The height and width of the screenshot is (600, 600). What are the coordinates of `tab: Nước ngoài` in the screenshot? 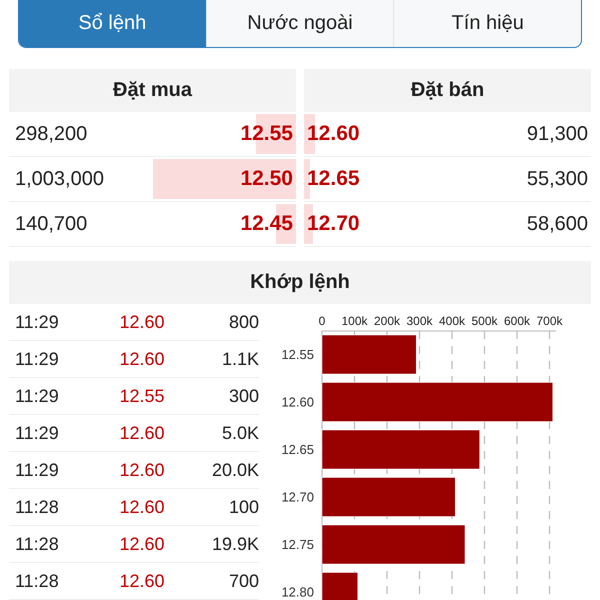 It's located at (300, 23).